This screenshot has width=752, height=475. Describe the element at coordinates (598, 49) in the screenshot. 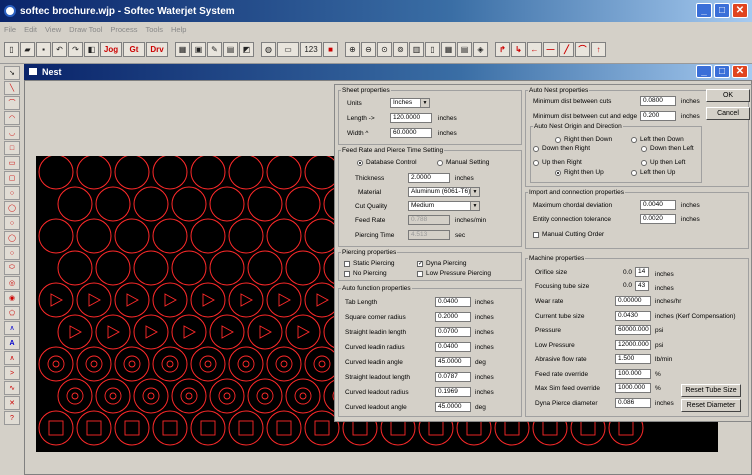

I see `pin-icon: ↑` at that location.